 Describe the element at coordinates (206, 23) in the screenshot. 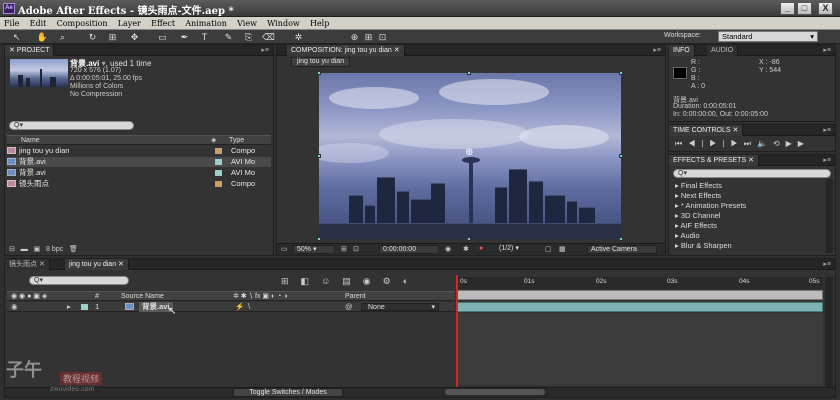

I see `menu-animation: Animation` at that location.